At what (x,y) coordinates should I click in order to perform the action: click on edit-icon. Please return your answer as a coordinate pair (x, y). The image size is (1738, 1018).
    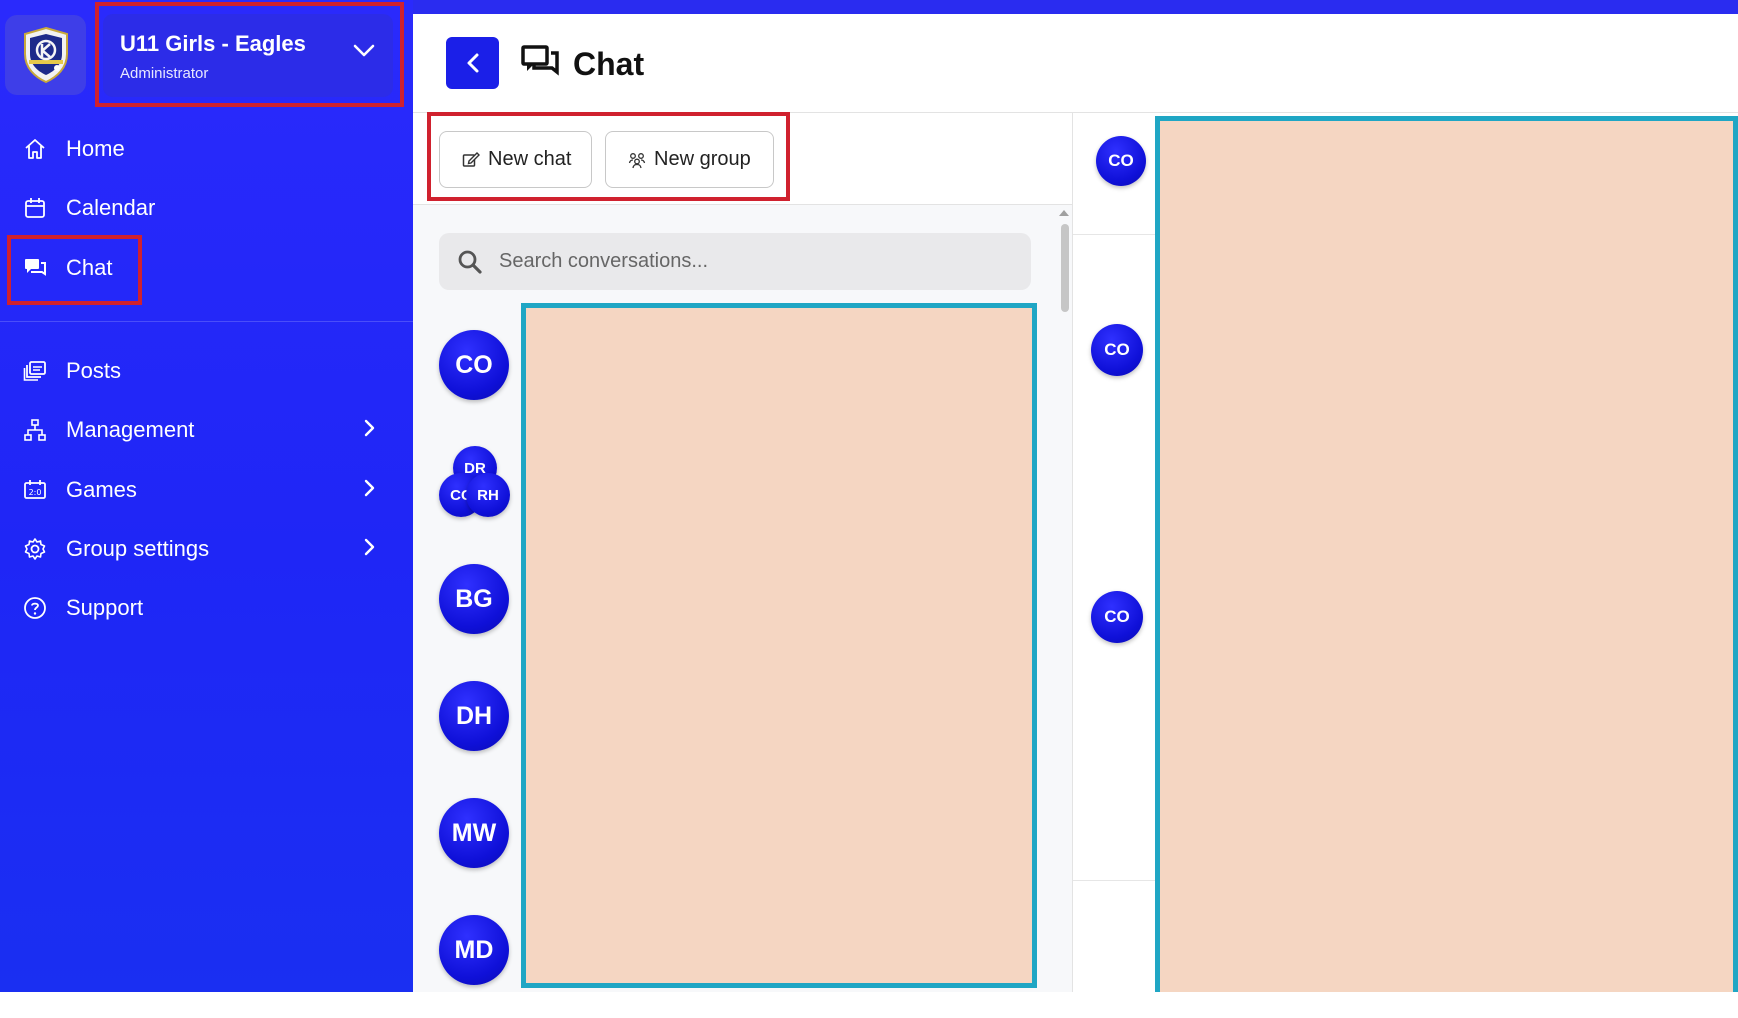
    Looking at the image, I should click on (471, 160).